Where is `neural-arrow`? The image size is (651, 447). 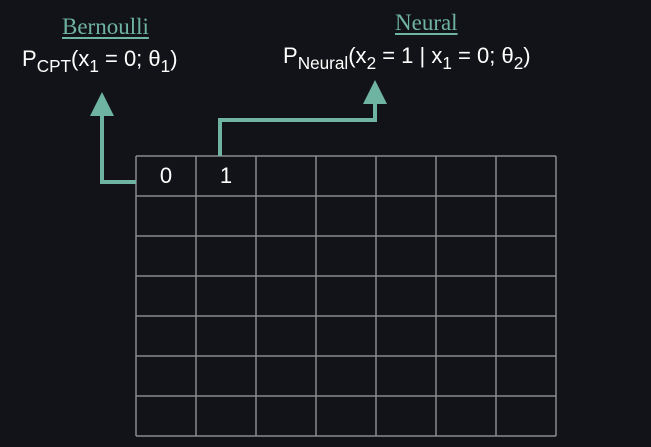
neural-arrow is located at coordinates (302, 118).